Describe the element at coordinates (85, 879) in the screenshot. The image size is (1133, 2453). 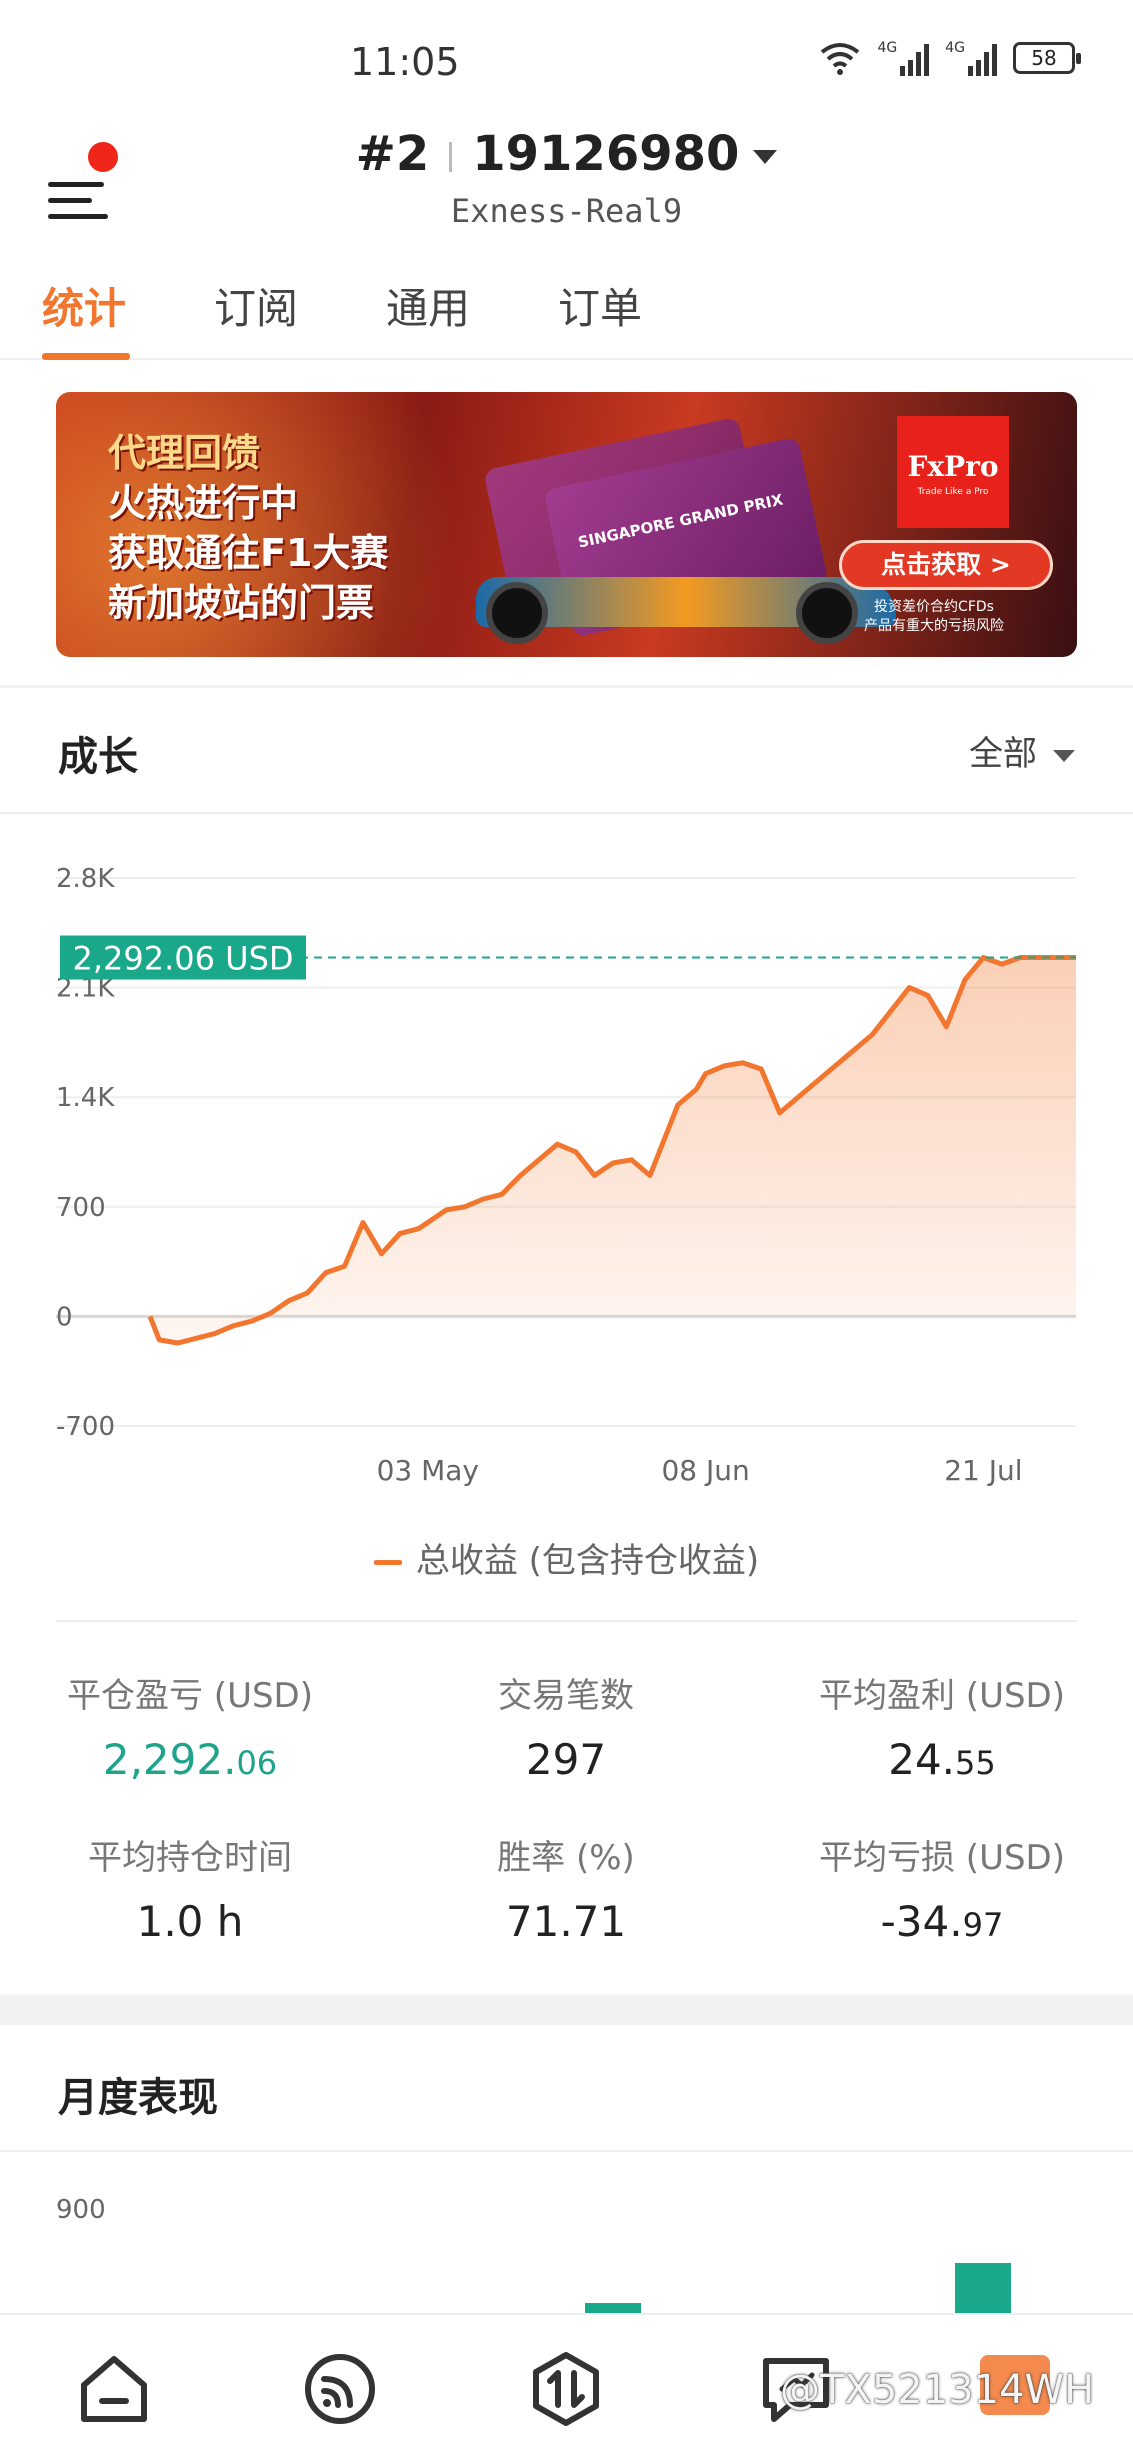
I see `y-tick-label: 2.8K` at that location.